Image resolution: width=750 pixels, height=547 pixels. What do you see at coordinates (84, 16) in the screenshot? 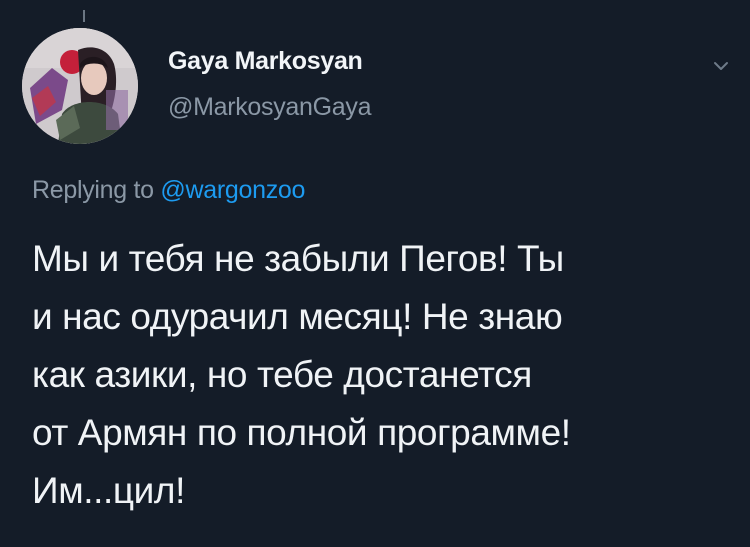
I see `thread-line` at bounding box center [84, 16].